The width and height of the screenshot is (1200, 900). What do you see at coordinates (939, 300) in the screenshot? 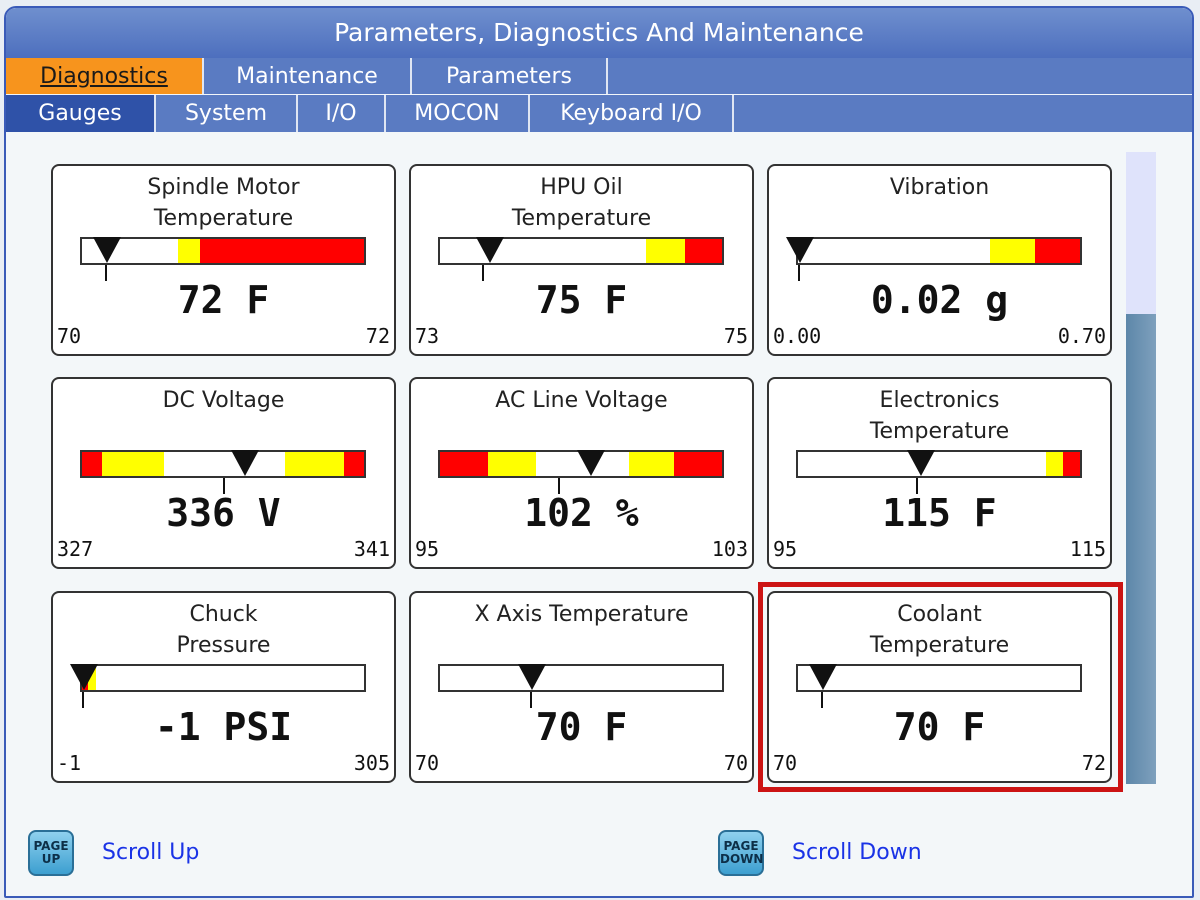
I see `gauge-value: 0.02 g` at bounding box center [939, 300].